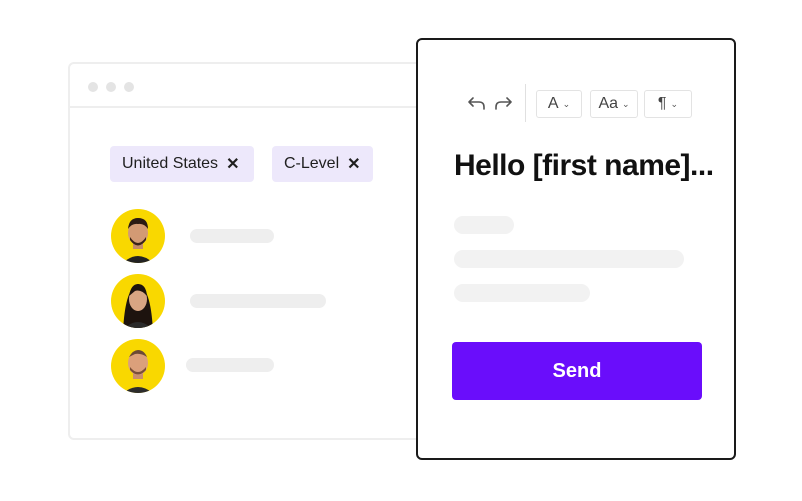 This screenshot has height=501, width=802. Describe the element at coordinates (577, 371) in the screenshot. I see `send-button: Send` at that location.